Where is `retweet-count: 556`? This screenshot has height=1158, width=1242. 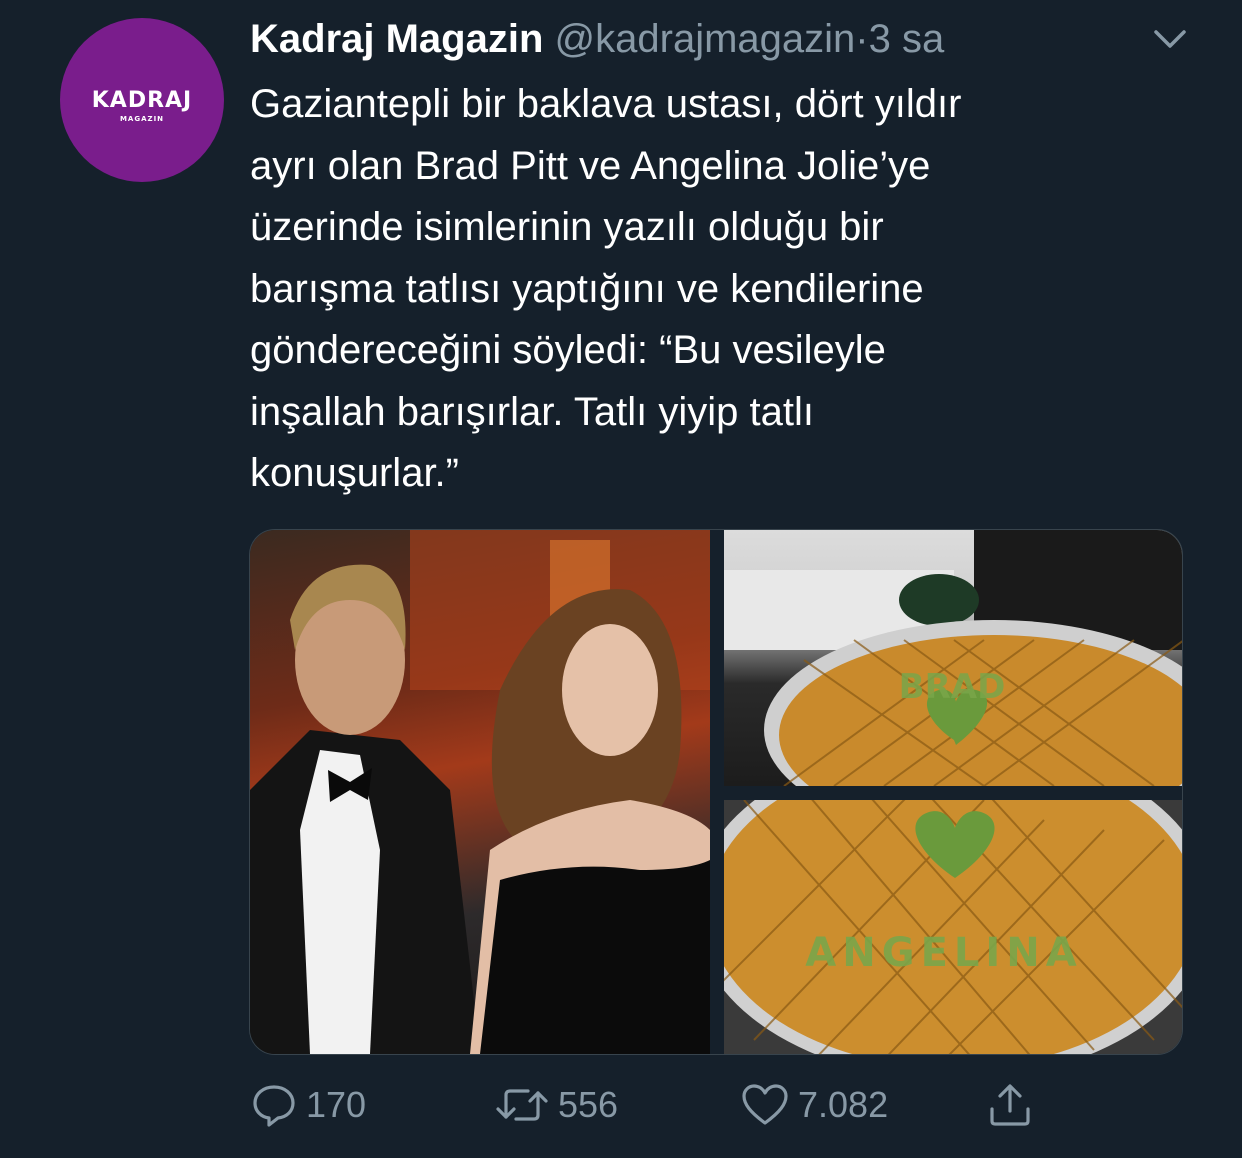 retweet-count: 556 is located at coordinates (588, 1104).